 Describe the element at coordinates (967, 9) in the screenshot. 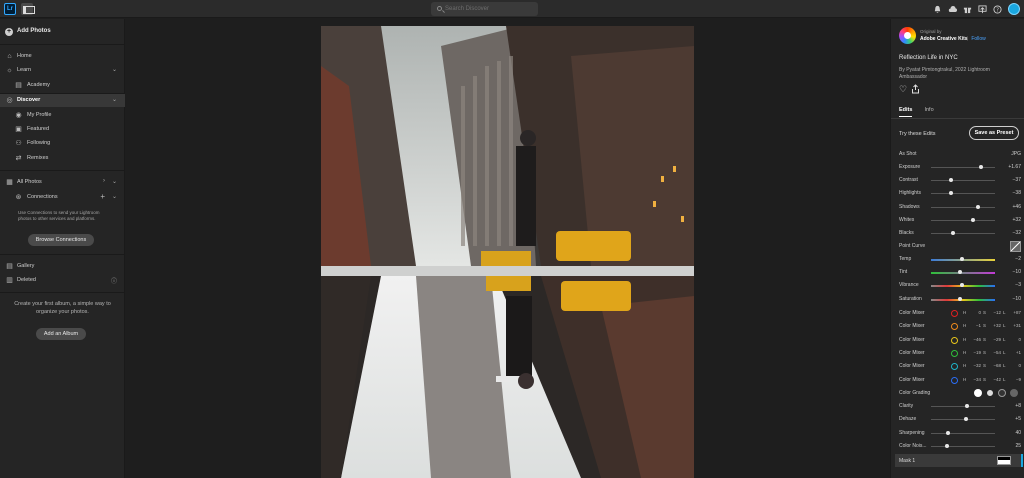

I see `gift-icon` at that location.